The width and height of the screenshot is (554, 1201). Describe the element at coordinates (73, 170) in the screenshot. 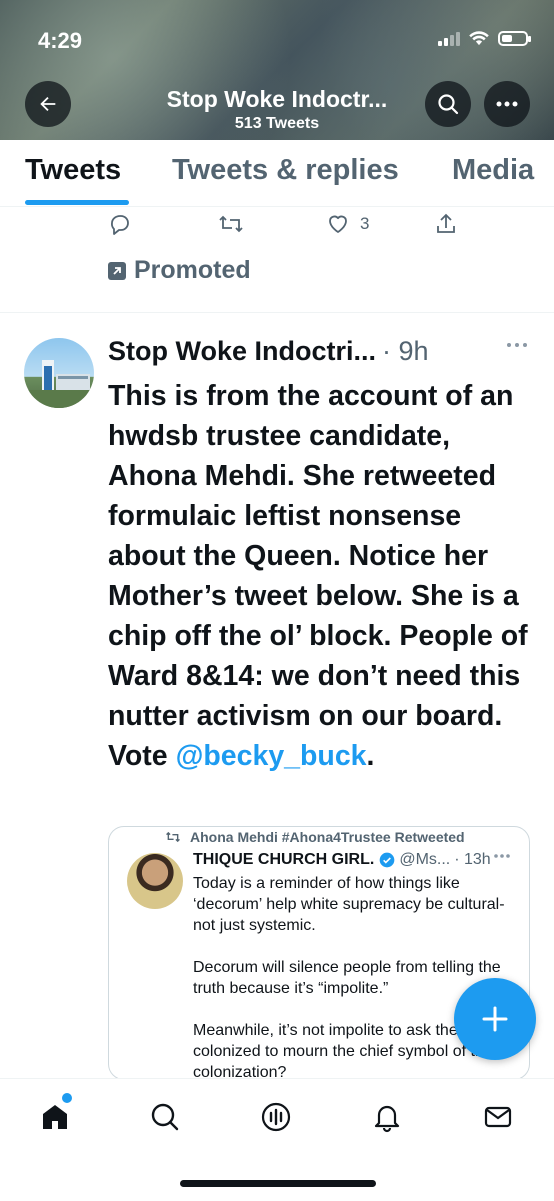

I see `tab-tweets: Tweets` at that location.